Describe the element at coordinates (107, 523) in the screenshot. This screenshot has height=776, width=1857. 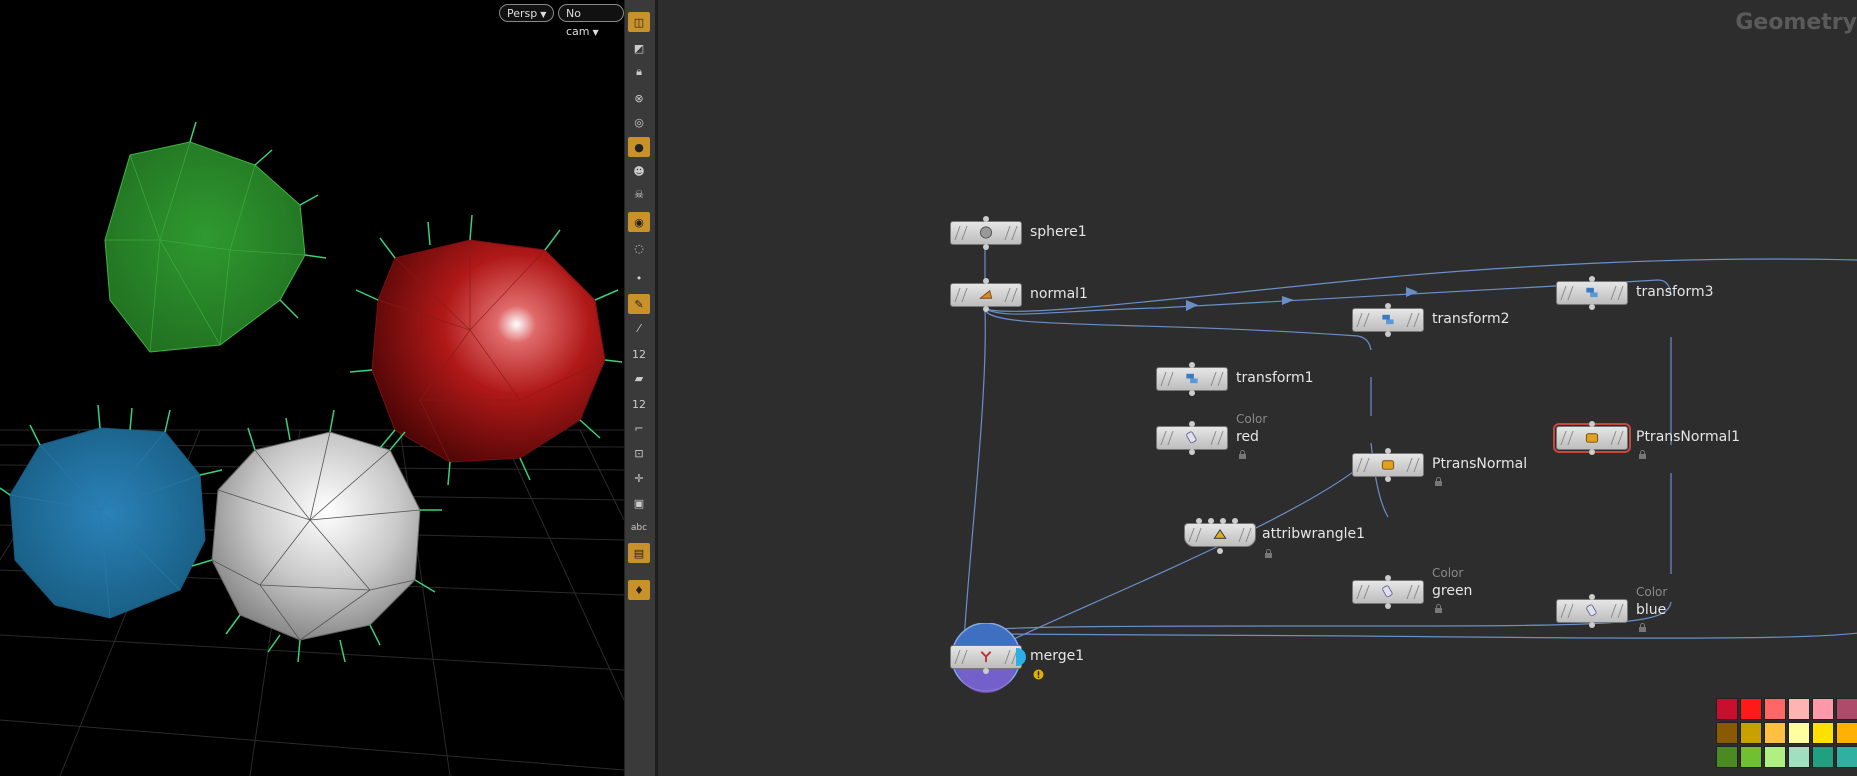
I see `blue-sphere` at that location.